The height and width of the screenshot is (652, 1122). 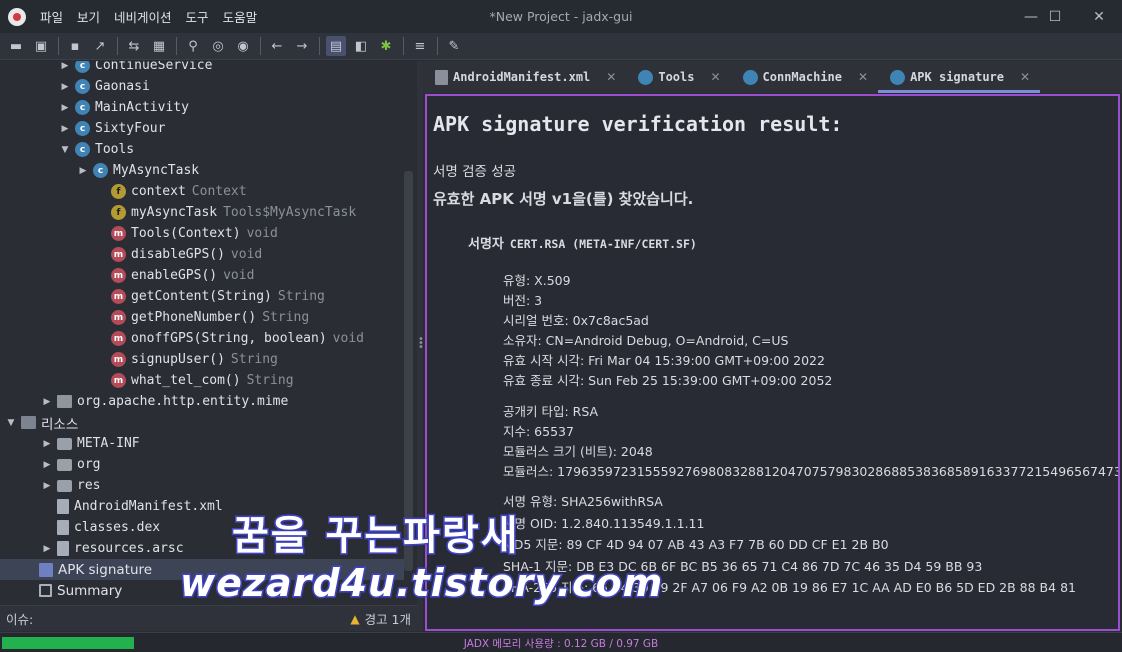 I want to click on menu-tools: 도구, so click(x=197, y=16).